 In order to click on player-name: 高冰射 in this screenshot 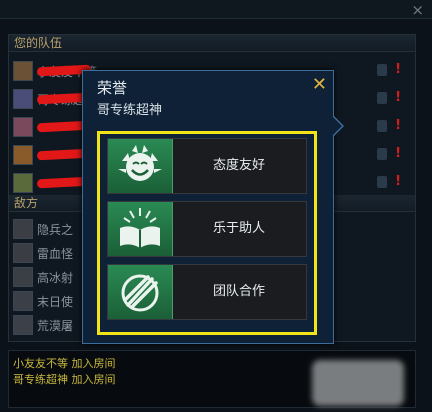, I will do `click(55, 278)`.